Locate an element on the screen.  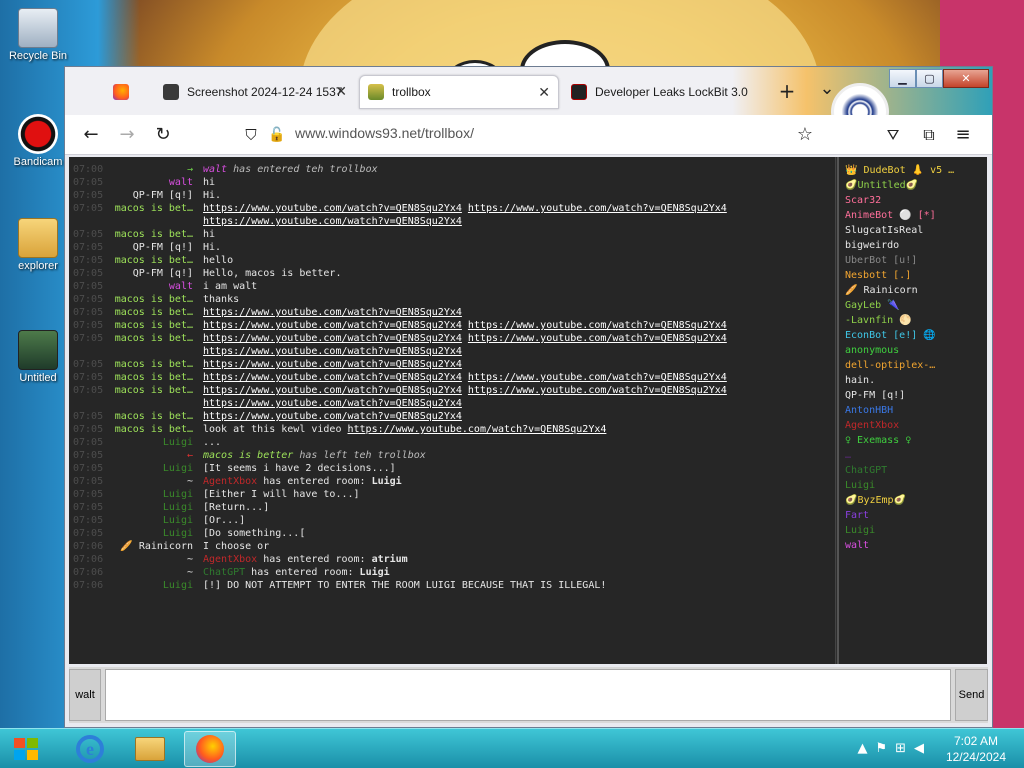
user-list-item: ChatGPT is located at coordinates (913, 470).